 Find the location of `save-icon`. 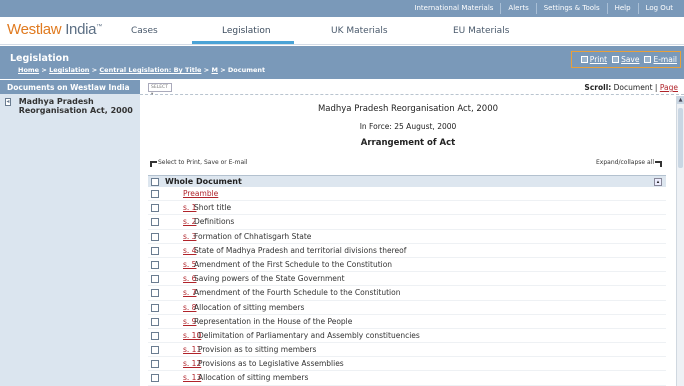

save-icon is located at coordinates (616, 59).